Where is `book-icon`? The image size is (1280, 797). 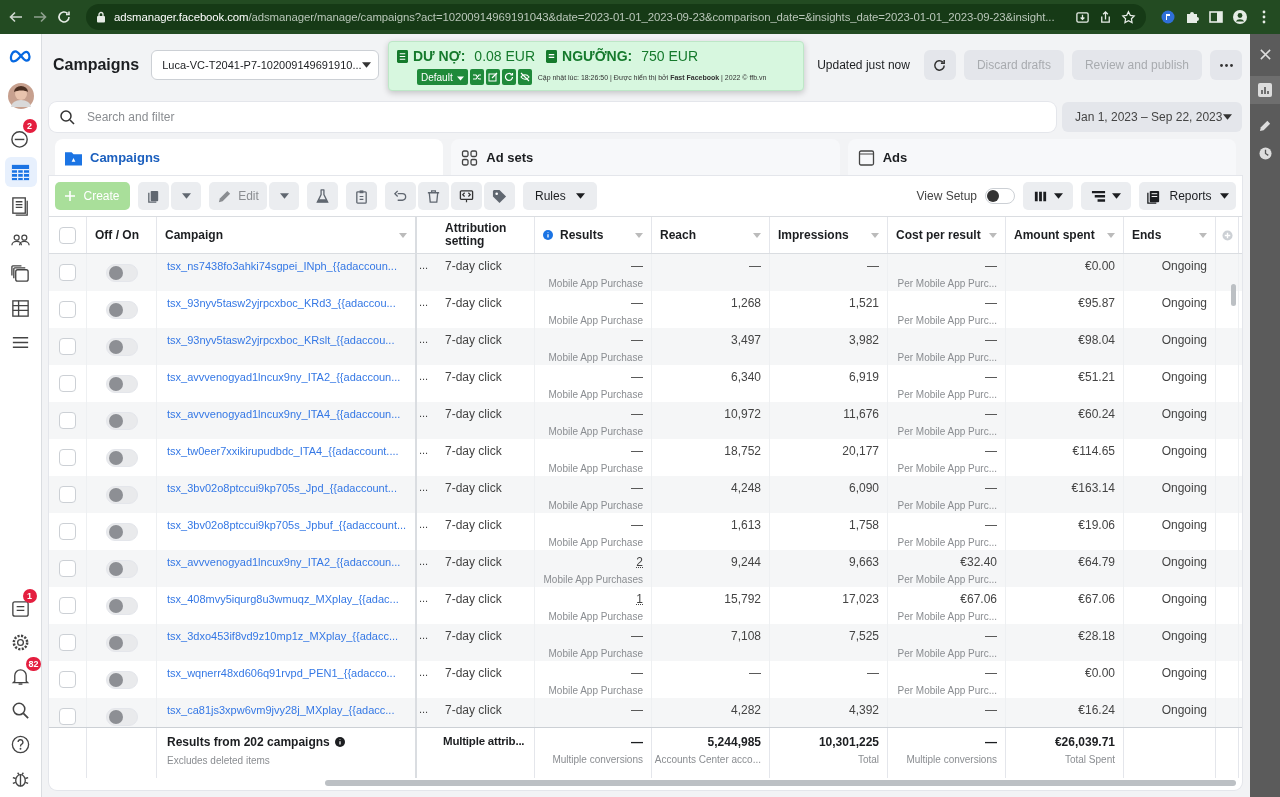 book-icon is located at coordinates (20, 308).